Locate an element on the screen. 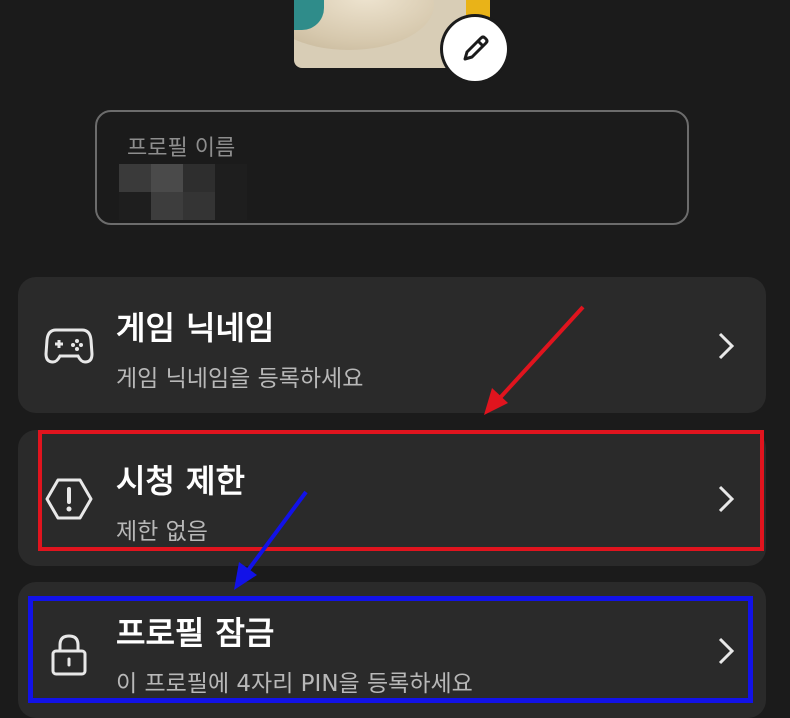 This screenshot has width=790, height=718. profile-name-label: 프로필 이름 is located at coordinates (181, 148).